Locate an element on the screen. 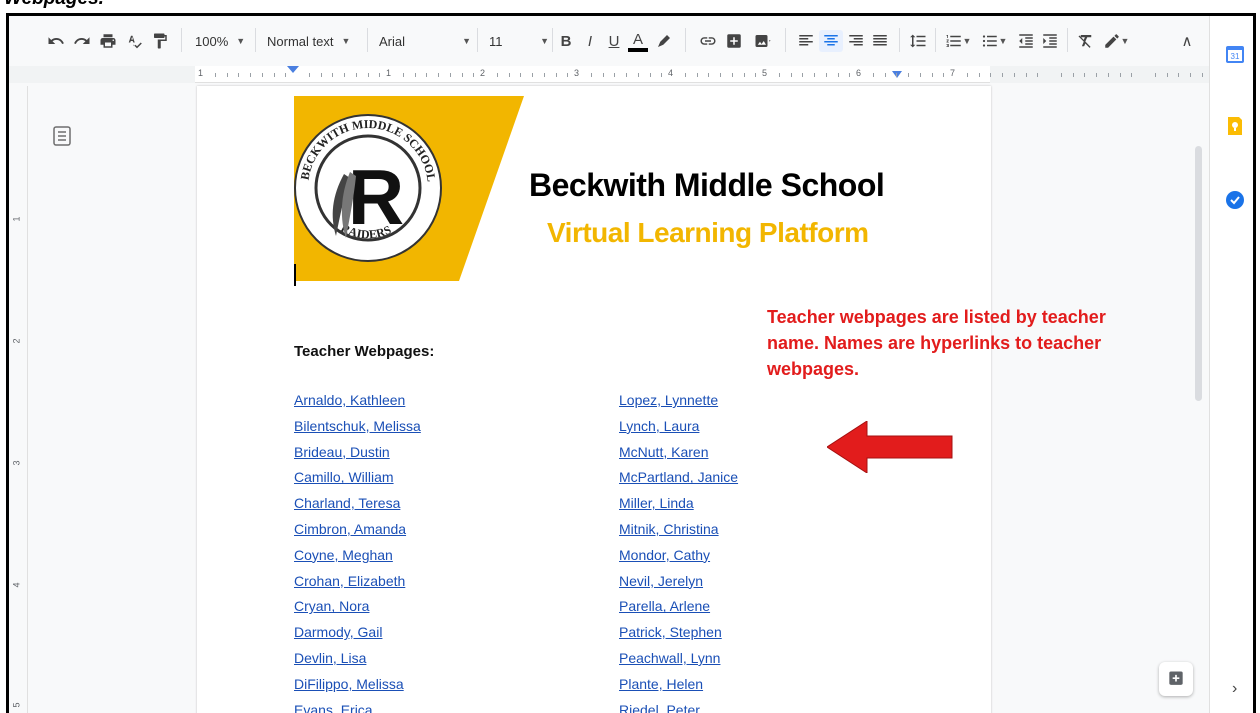 The image size is (1260, 713). align-right-icon is located at coordinates (856, 41).